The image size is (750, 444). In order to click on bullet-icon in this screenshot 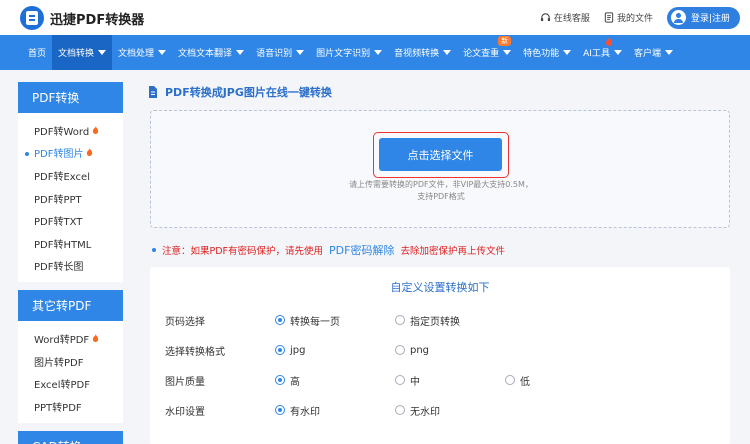, I will do `click(154, 250)`.